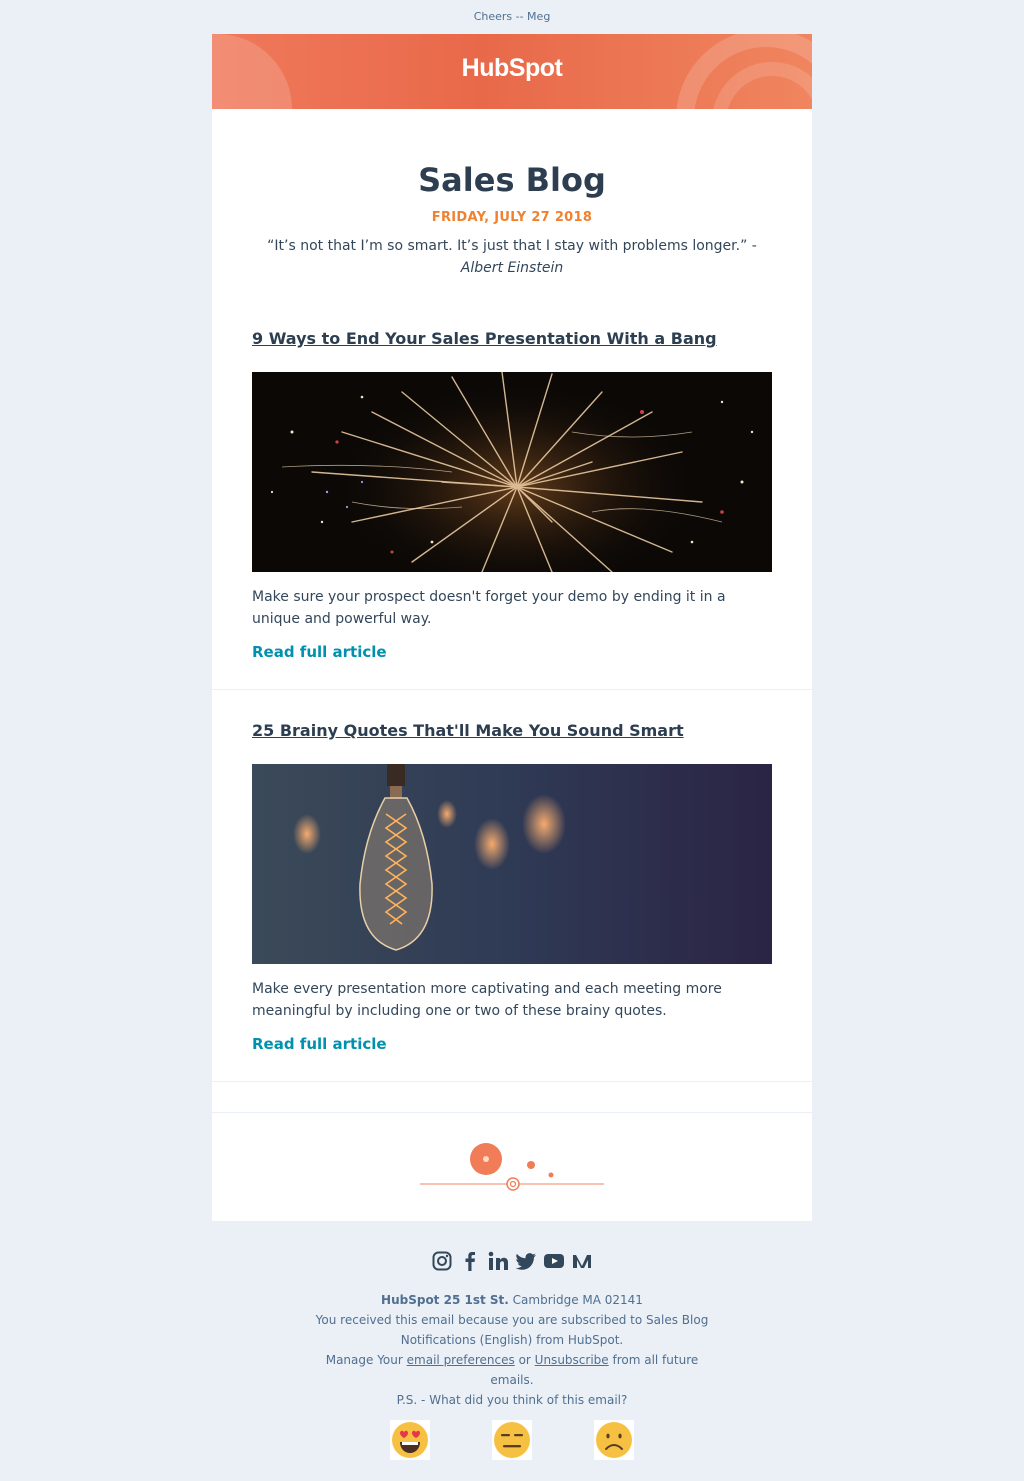 The width and height of the screenshot is (1024, 1481). I want to click on twitter-icon, so click(526, 1261).